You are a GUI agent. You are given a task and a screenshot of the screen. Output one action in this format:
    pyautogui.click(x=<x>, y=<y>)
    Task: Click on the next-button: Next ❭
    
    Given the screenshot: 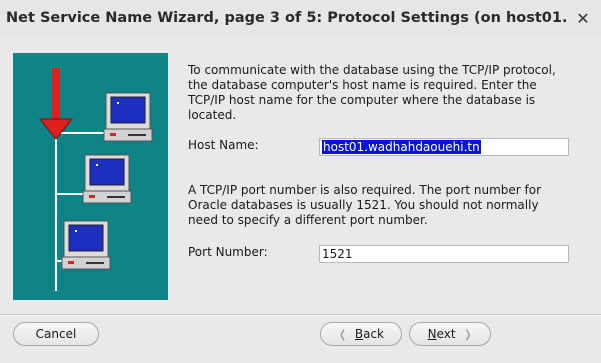 What is the action you would take?
    pyautogui.click(x=450, y=334)
    